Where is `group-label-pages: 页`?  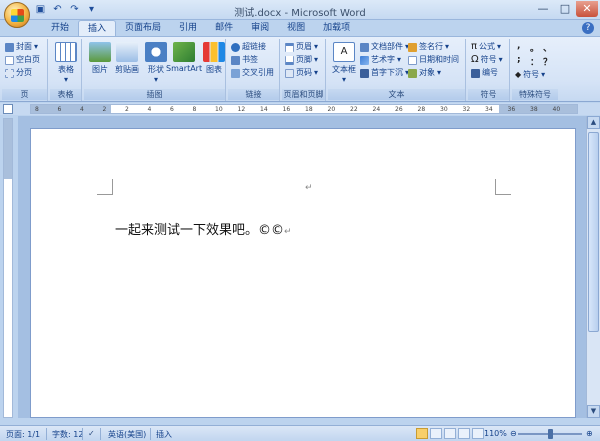 group-label-pages: 页 is located at coordinates (24, 94).